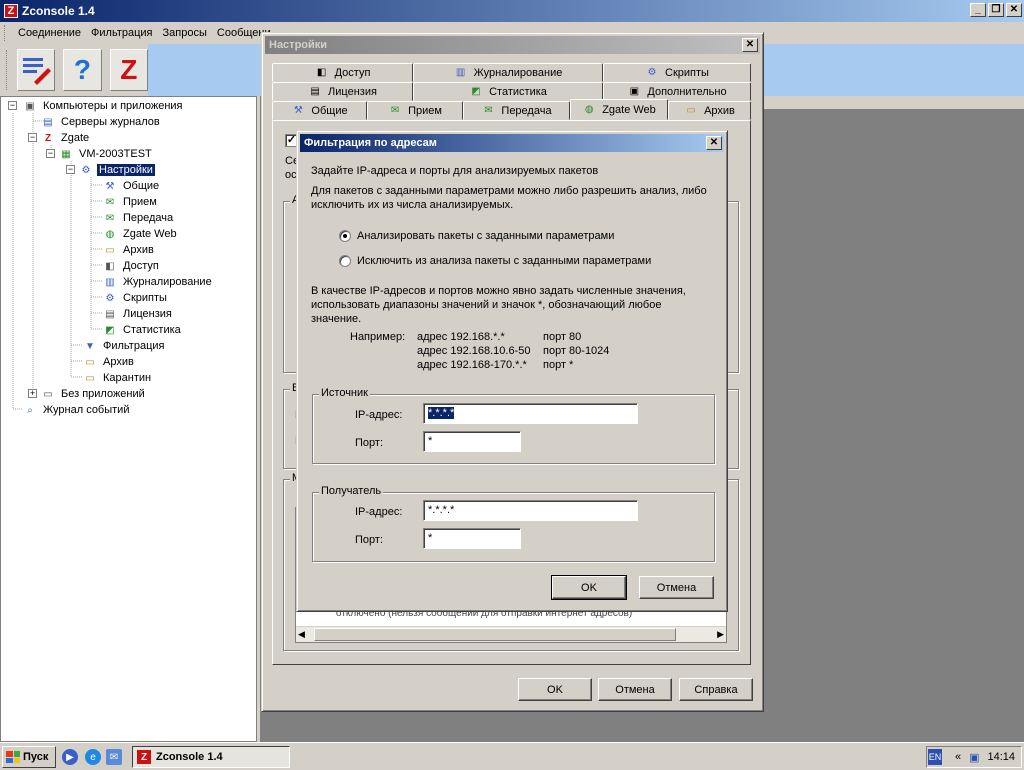  What do you see at coordinates (110, 282) in the screenshot?
I see `book-icon: ▥` at bounding box center [110, 282].